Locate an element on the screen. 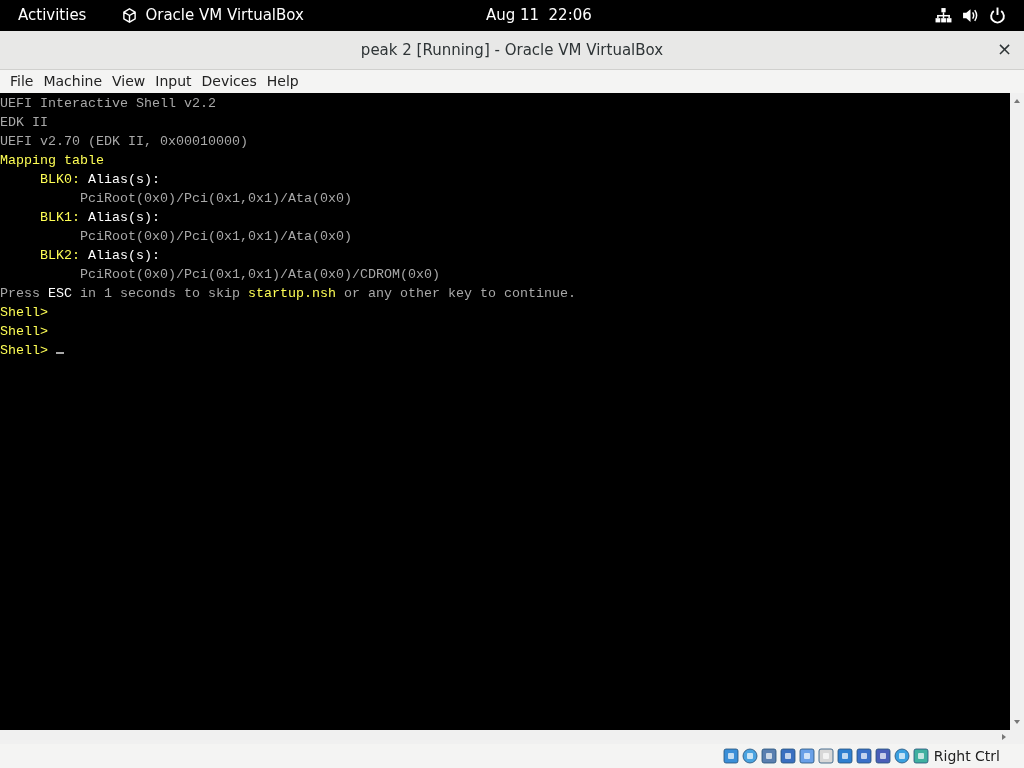  console-line: UEFI Interactive Shell v2.2 is located at coordinates (108, 104).